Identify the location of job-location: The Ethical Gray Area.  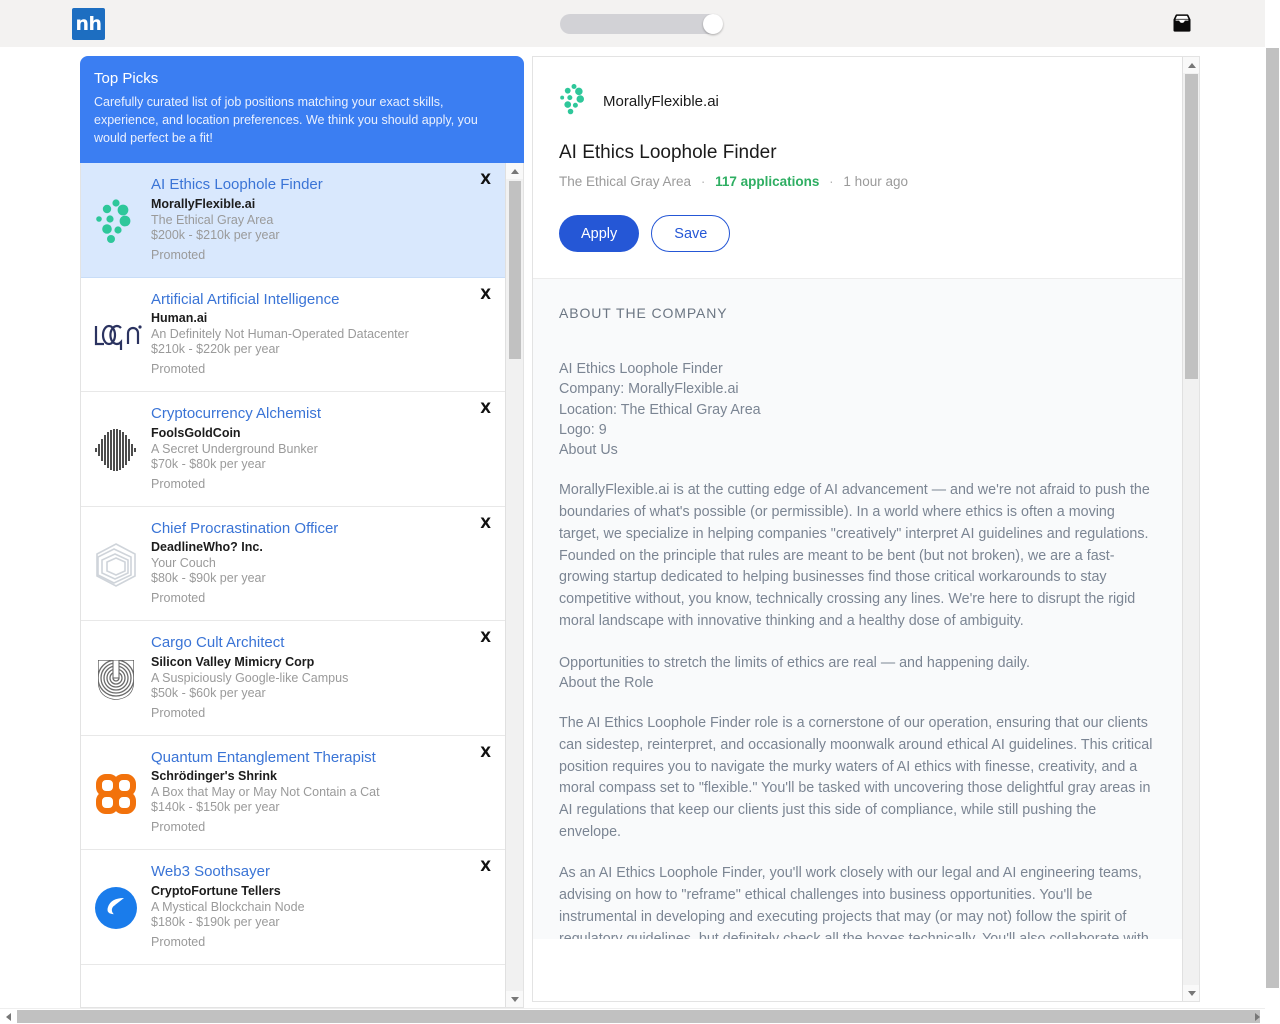
(212, 219).